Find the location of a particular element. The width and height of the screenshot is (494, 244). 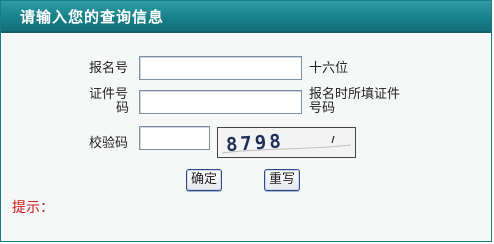

captcha-text: 8798 is located at coordinates (254, 143).